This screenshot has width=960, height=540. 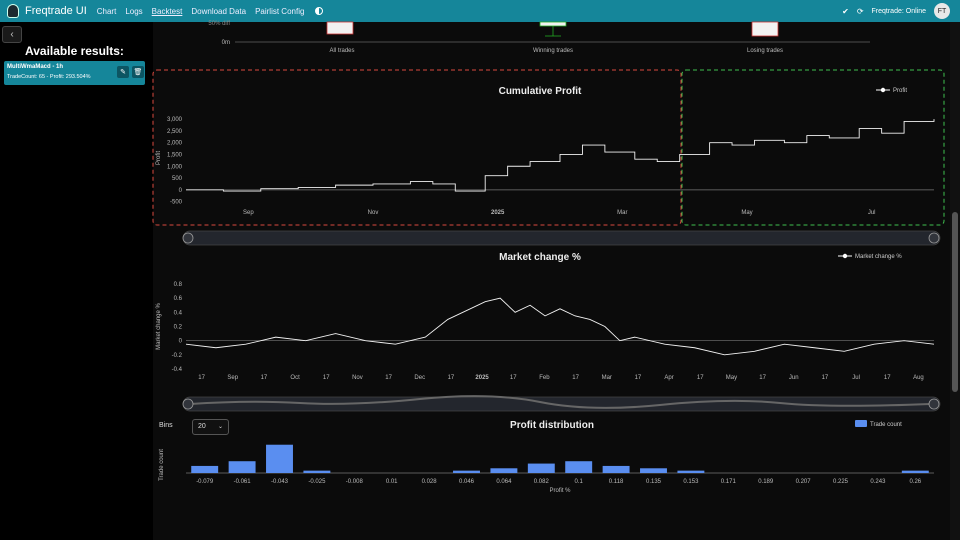 I want to click on y-tick-label: 2,000, so click(x=175, y=144).